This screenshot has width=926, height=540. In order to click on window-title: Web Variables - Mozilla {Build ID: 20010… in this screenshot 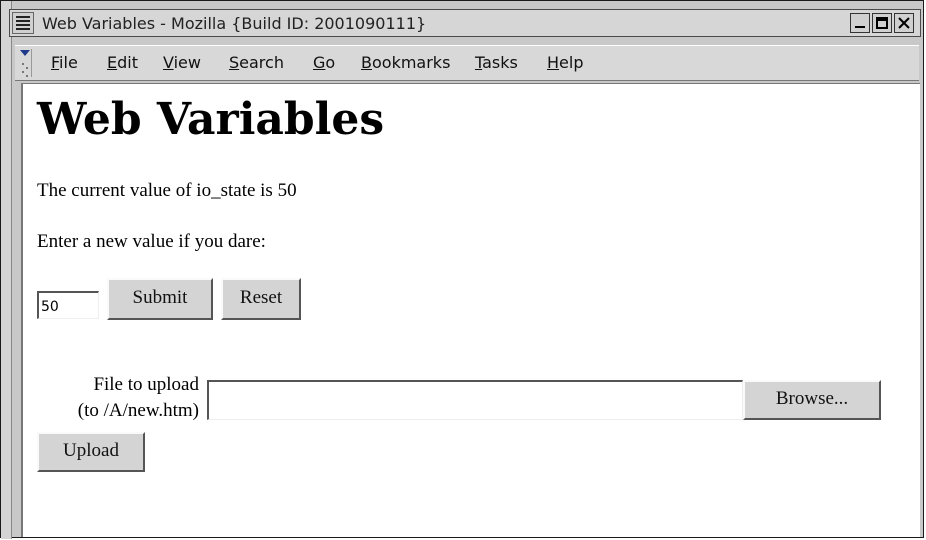, I will do `click(234, 23)`.